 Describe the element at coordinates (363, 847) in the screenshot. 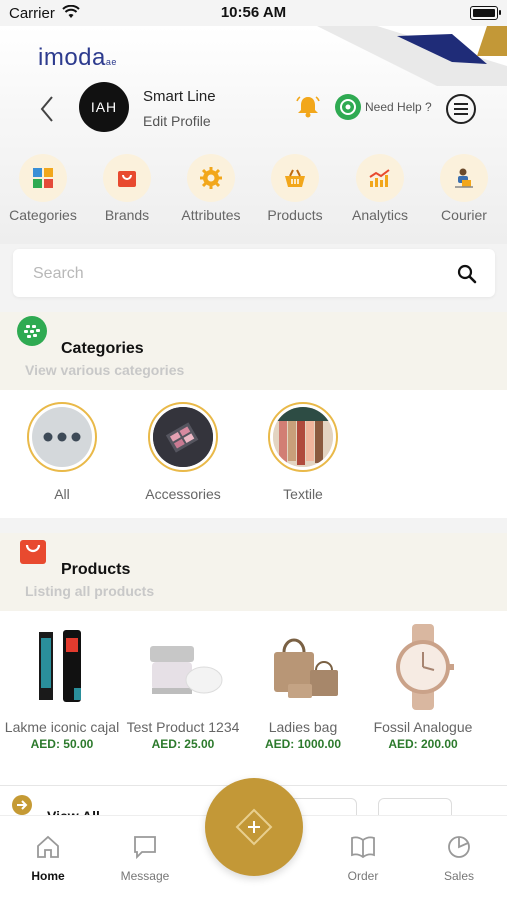

I see `book-icon` at that location.